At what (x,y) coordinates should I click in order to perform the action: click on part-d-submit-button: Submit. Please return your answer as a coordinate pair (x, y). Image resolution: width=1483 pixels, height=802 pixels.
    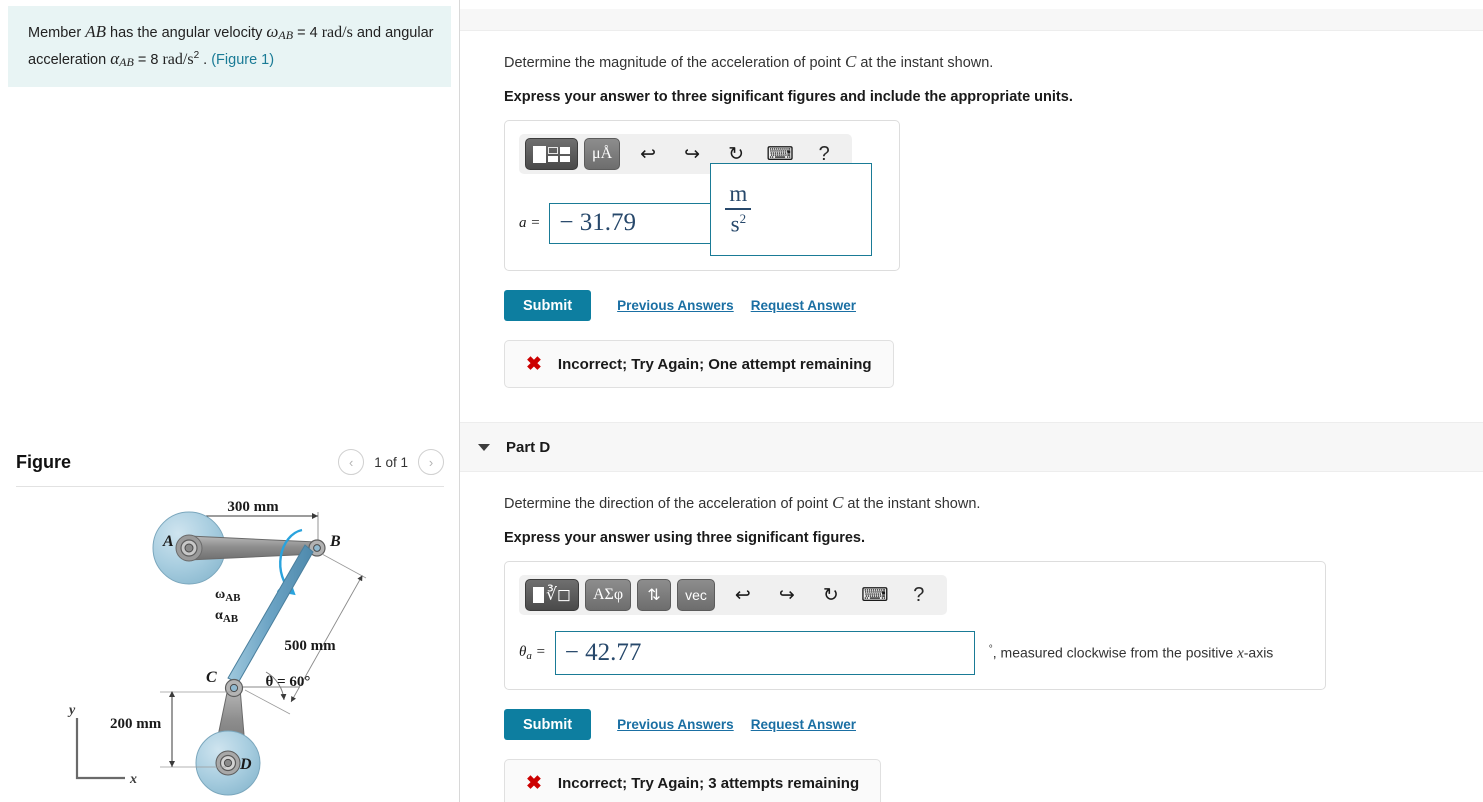
    Looking at the image, I should click on (548, 724).